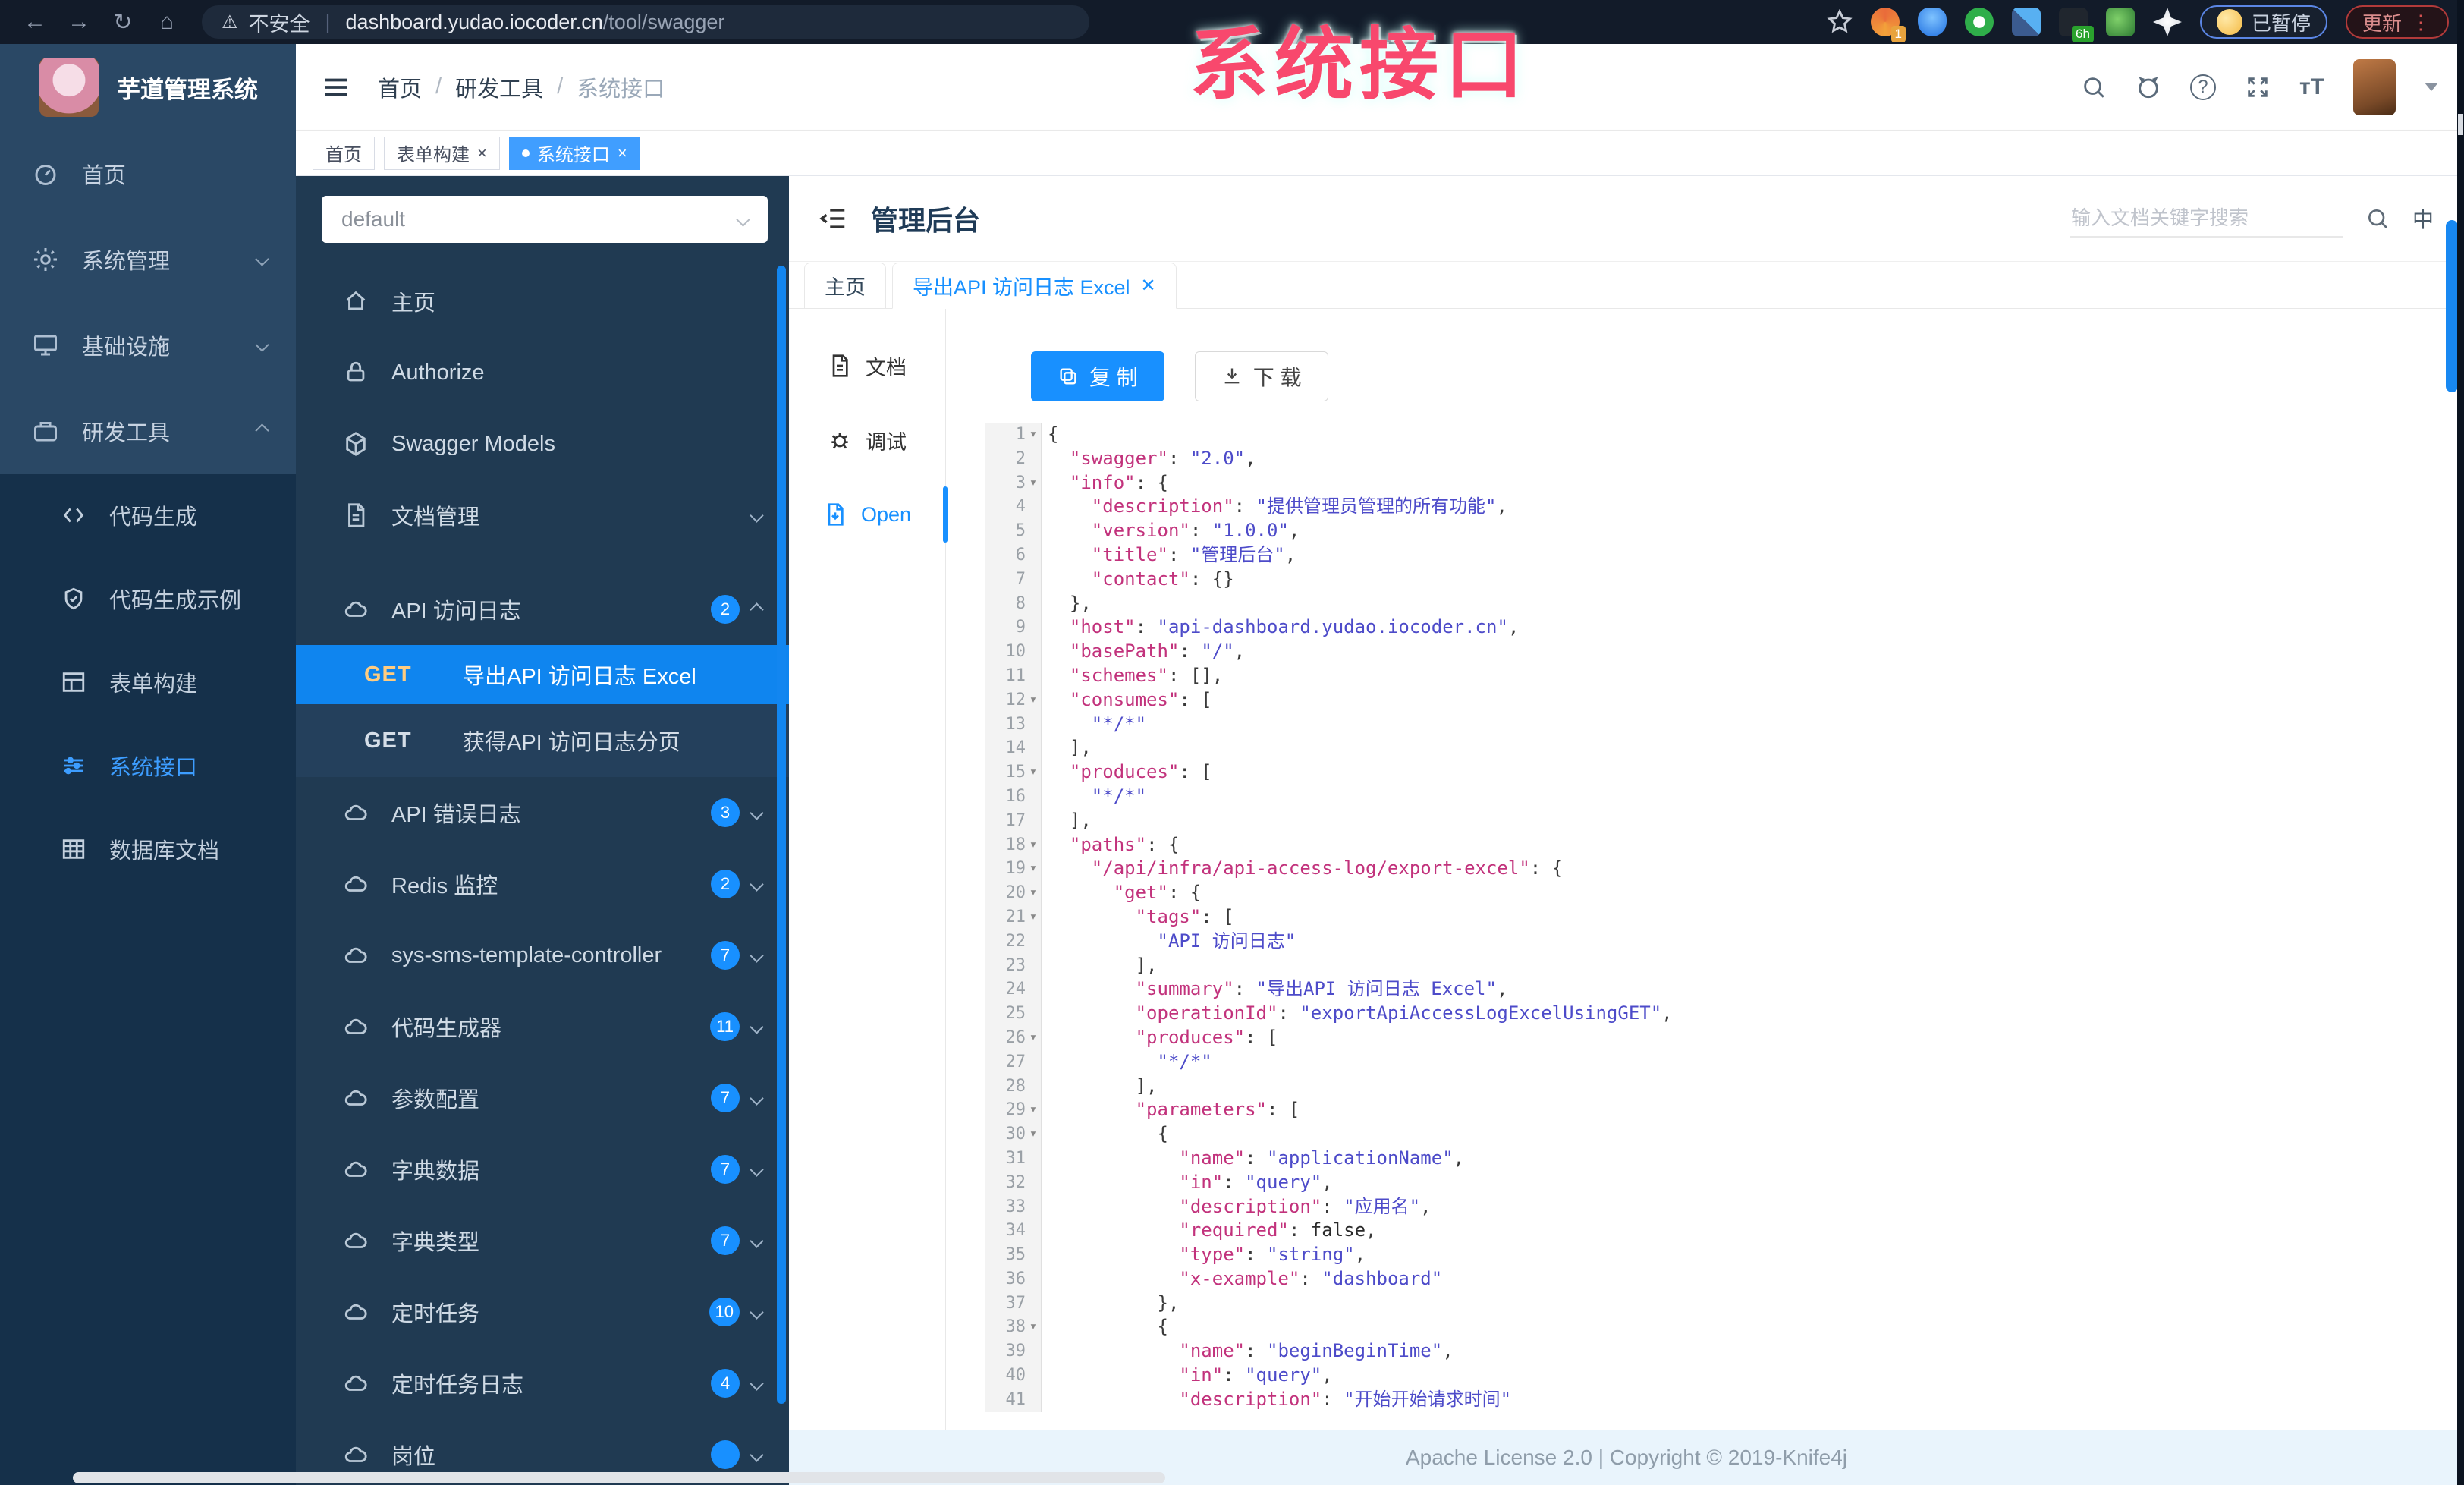  Describe the element at coordinates (148, 345) in the screenshot. I see `sidebar-item-3: 基础设施` at that location.